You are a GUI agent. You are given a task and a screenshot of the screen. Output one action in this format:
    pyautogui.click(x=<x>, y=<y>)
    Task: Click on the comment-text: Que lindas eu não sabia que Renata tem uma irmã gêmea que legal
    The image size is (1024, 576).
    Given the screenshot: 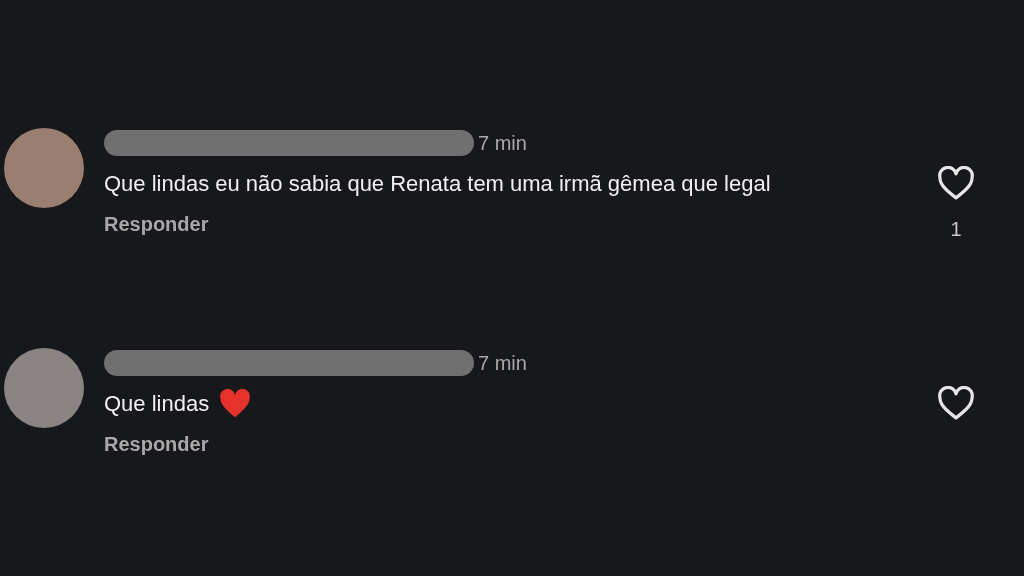 What is the action you would take?
    pyautogui.click(x=437, y=184)
    